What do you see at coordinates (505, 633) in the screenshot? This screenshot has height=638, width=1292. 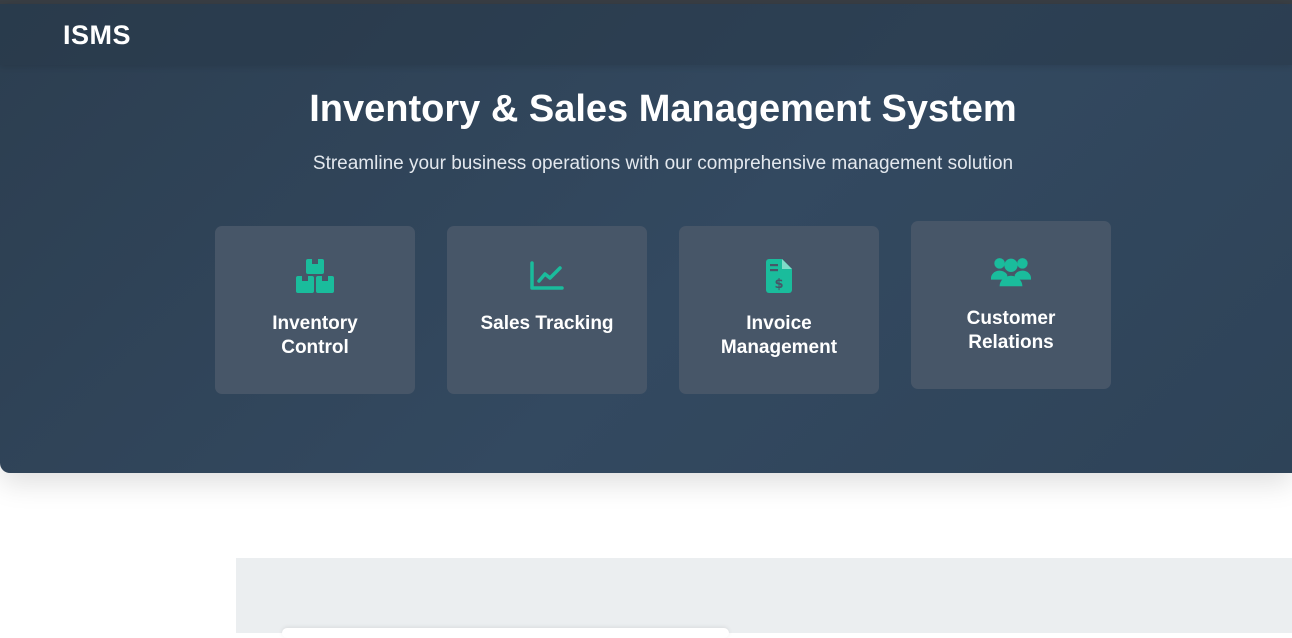 I see `content-card` at bounding box center [505, 633].